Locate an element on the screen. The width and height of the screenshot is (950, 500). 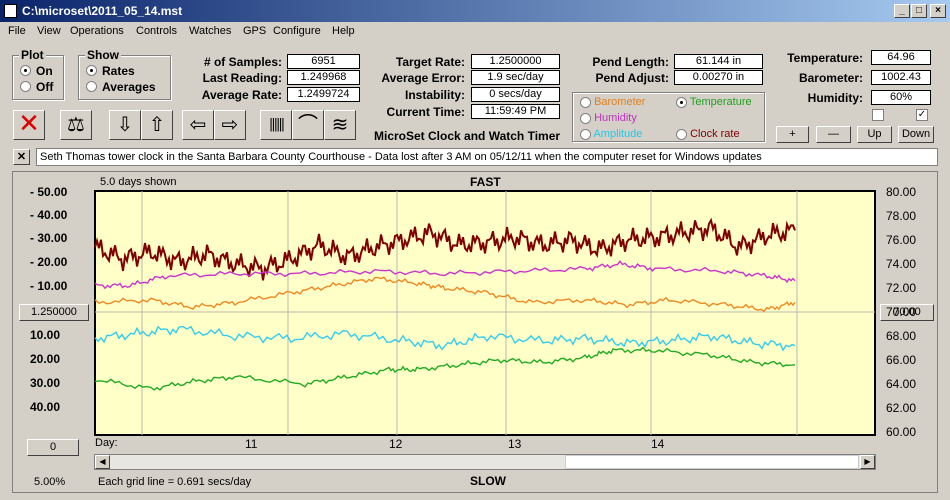
plot-group-title: Plot is located at coordinates (32, 55).